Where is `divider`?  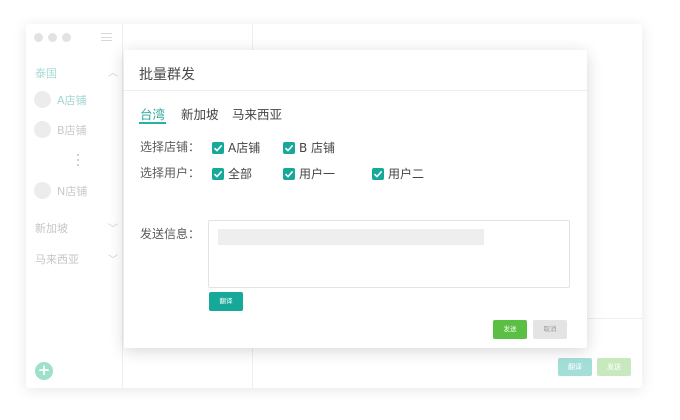 divider is located at coordinates (355, 90).